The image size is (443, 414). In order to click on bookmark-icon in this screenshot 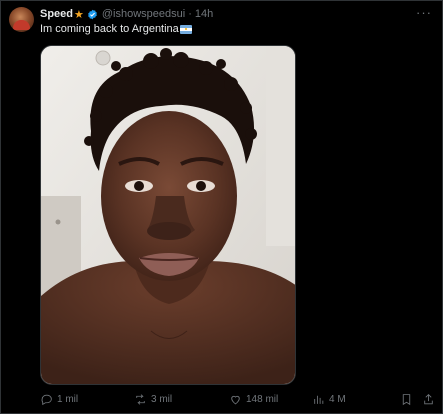, I will do `click(406, 400)`.